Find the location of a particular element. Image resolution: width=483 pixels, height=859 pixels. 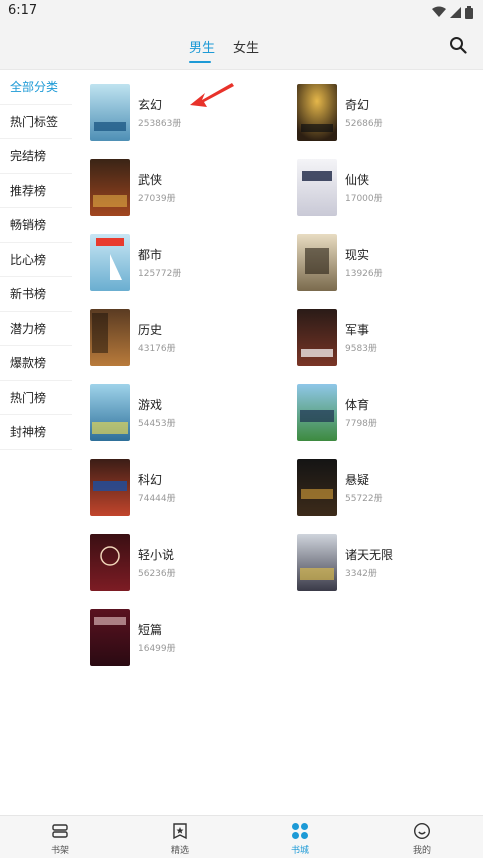

category-count: 55722册 is located at coordinates (364, 499).